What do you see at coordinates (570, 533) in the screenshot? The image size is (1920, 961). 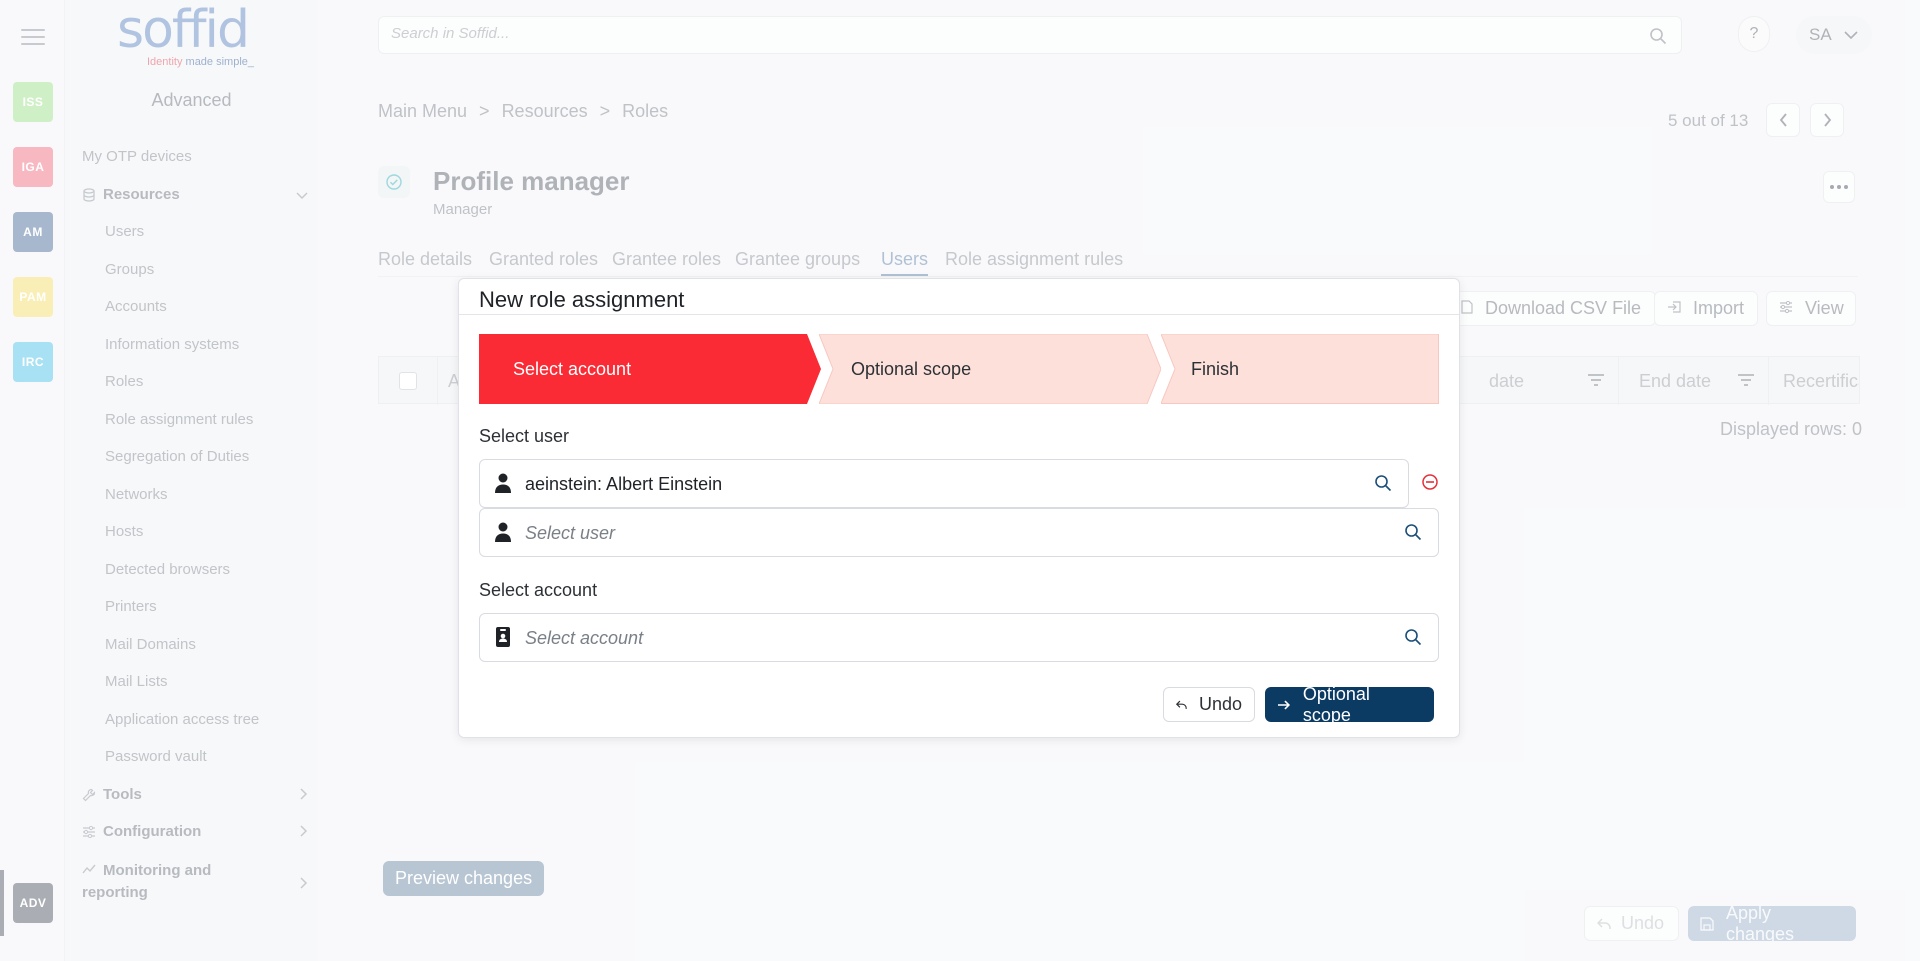 I see `select-user-placeholder: Select user` at bounding box center [570, 533].